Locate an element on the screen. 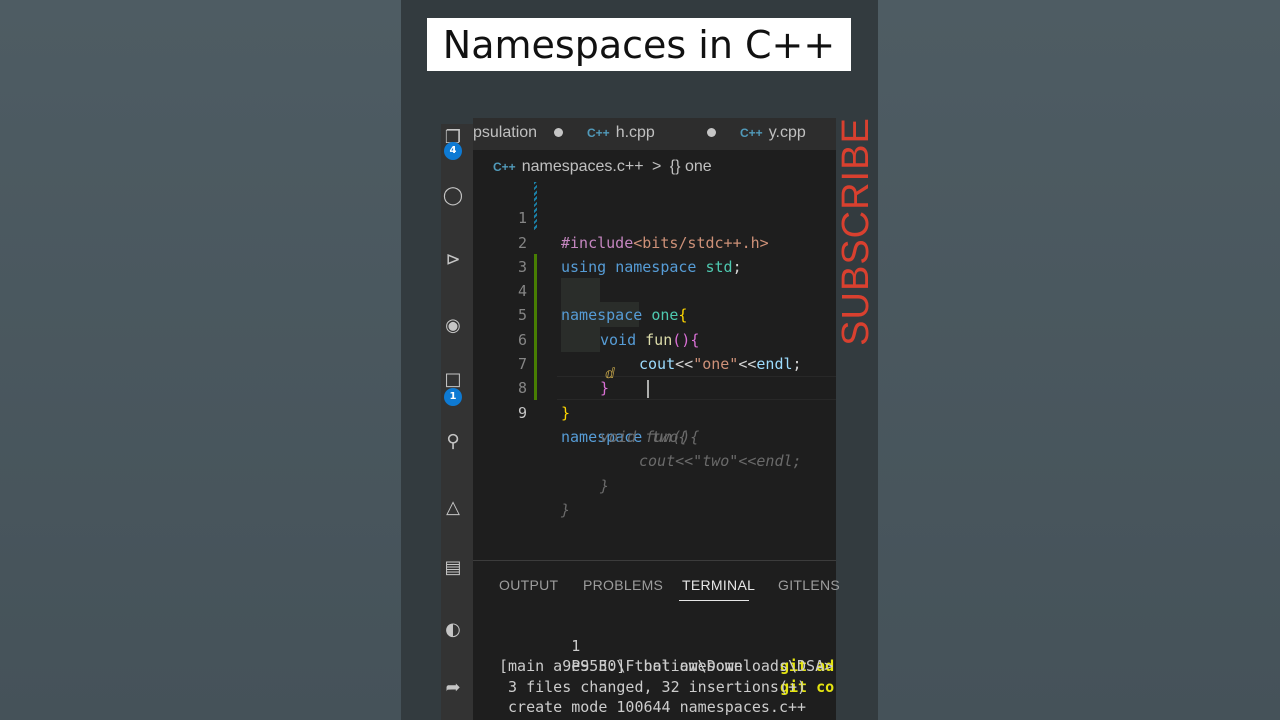 Image resolution: width=1280 pixels, height=720 pixels. ghost-line: void fun(){ is located at coordinates (654, 423).